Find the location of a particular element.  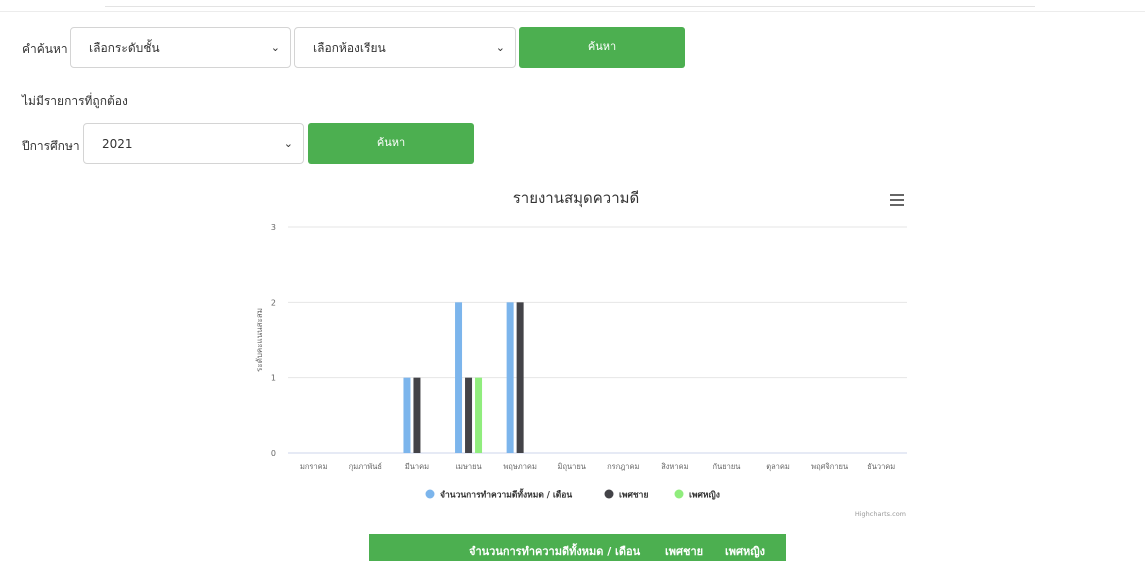

table-header-total: จำนวนการทำความดีทั้งหมด / เดือน is located at coordinates (555, 551).